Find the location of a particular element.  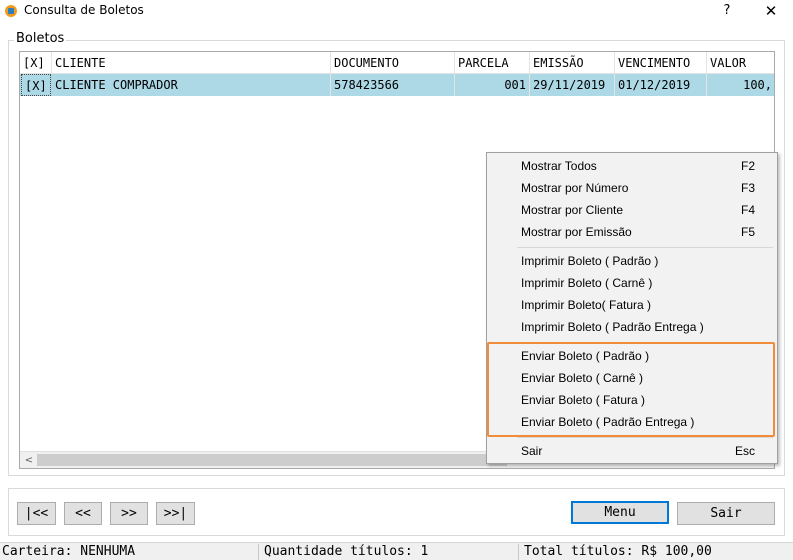

group-title: Boletos is located at coordinates (40, 38).